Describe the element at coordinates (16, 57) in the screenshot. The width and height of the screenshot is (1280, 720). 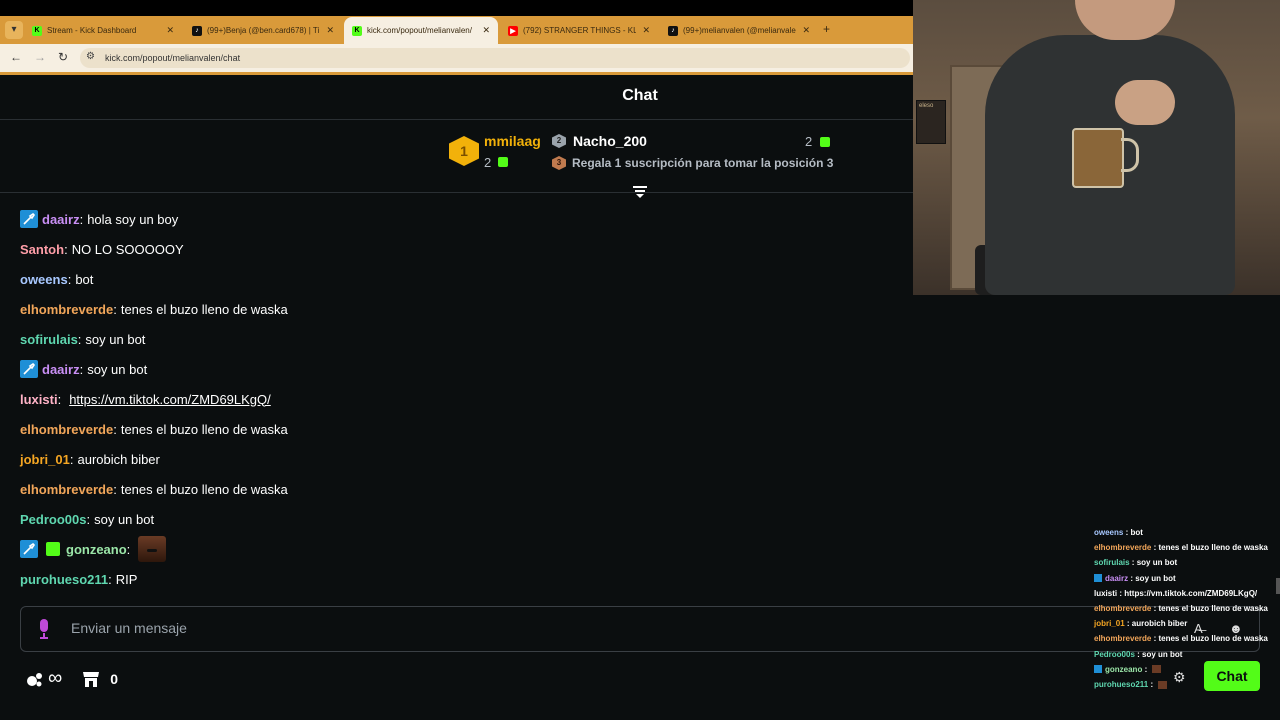
I see `back-icon: ←` at that location.